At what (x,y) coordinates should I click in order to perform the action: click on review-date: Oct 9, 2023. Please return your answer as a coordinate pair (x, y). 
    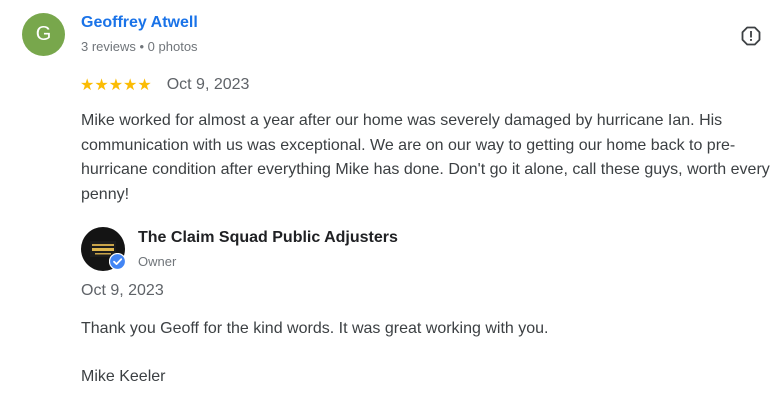
    Looking at the image, I should click on (208, 84).